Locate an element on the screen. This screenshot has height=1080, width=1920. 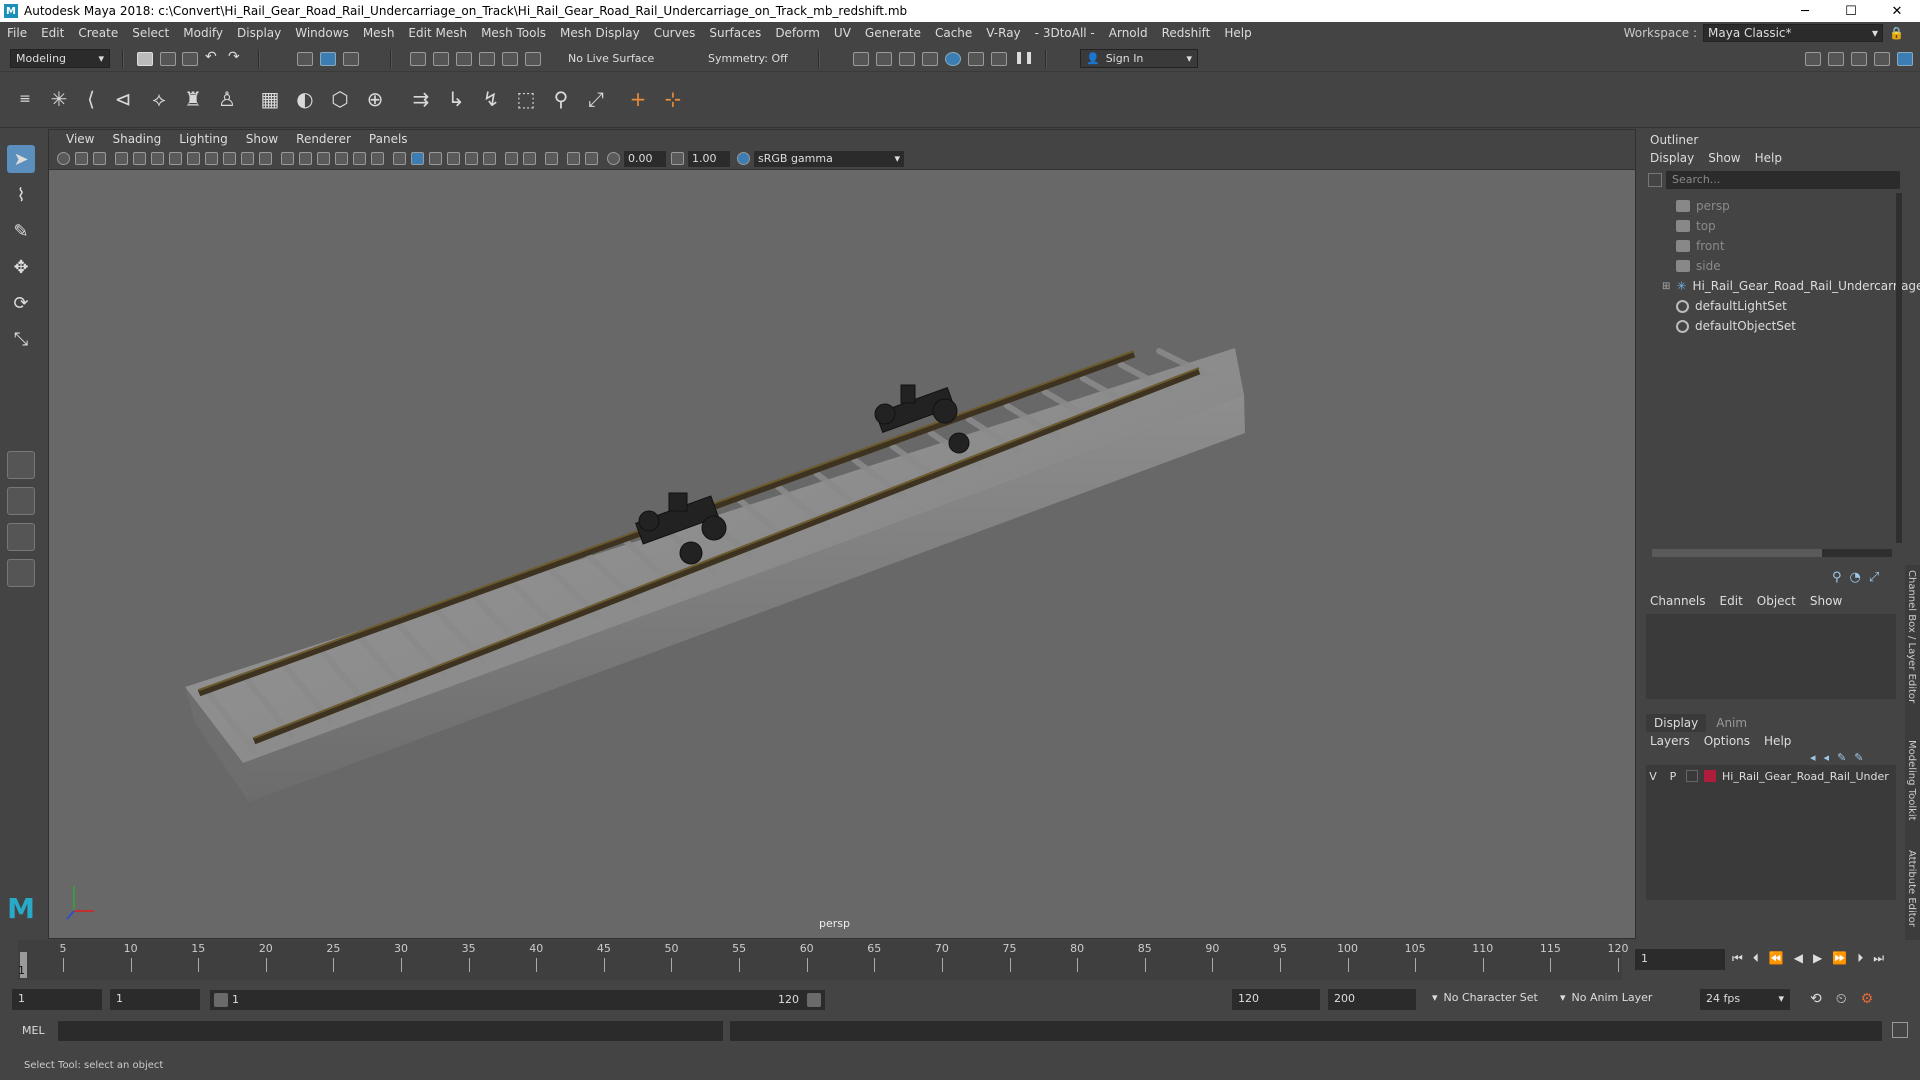
menu-display: Display is located at coordinates (259, 33).